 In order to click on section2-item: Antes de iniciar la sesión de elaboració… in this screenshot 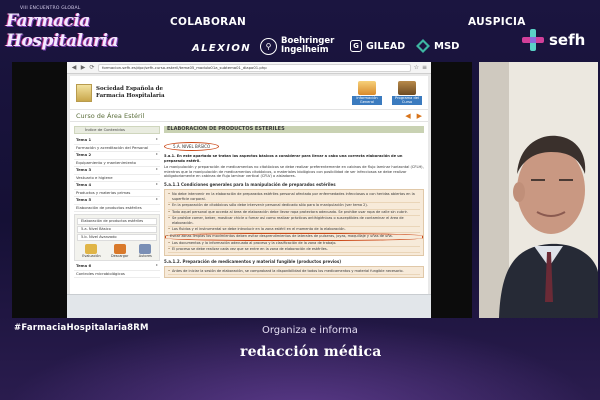, I will do `click(294, 272)`.